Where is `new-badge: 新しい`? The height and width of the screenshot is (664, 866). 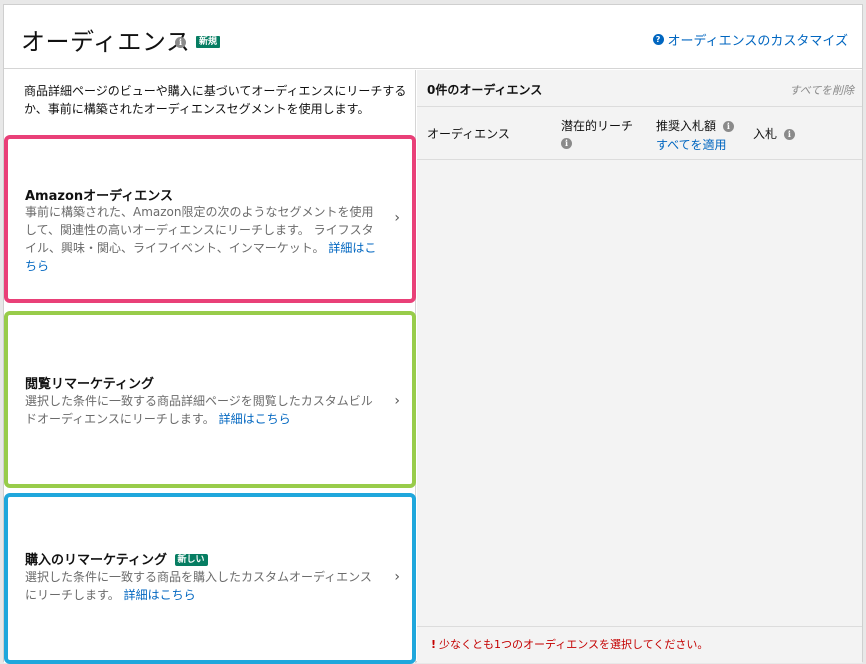 new-badge: 新しい is located at coordinates (191, 560).